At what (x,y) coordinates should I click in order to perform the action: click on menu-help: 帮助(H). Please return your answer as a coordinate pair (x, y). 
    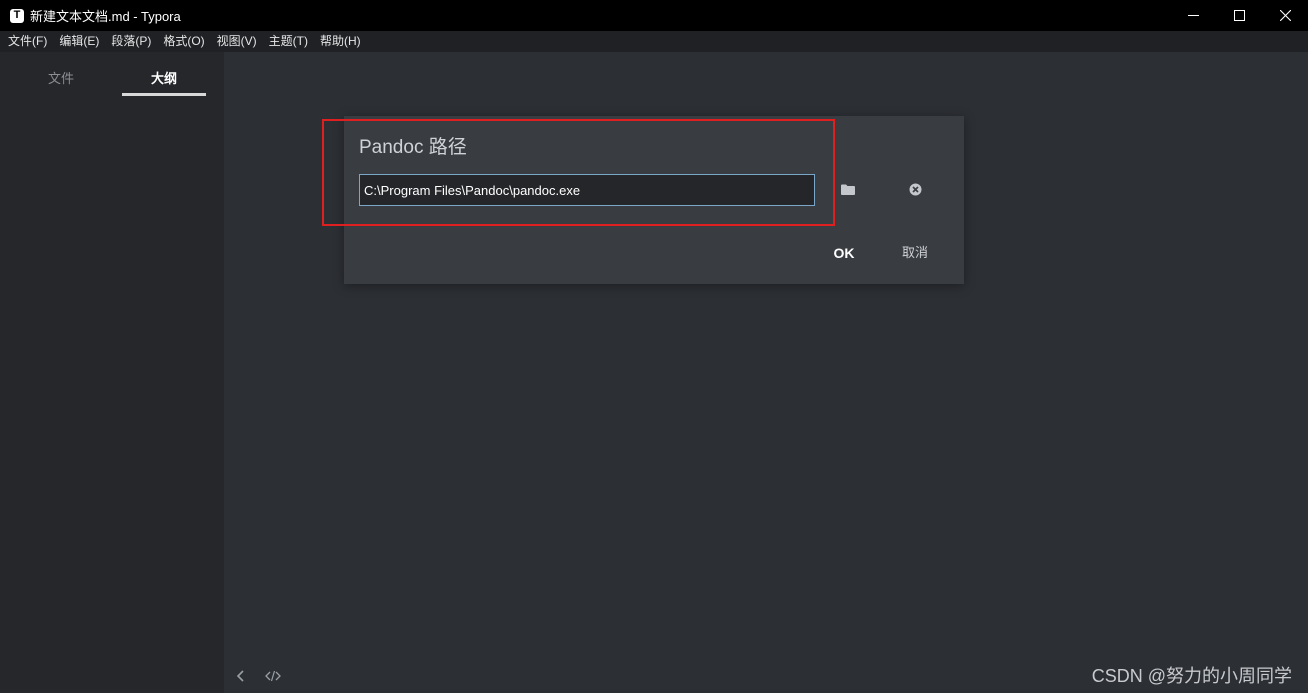
    Looking at the image, I should click on (340, 41).